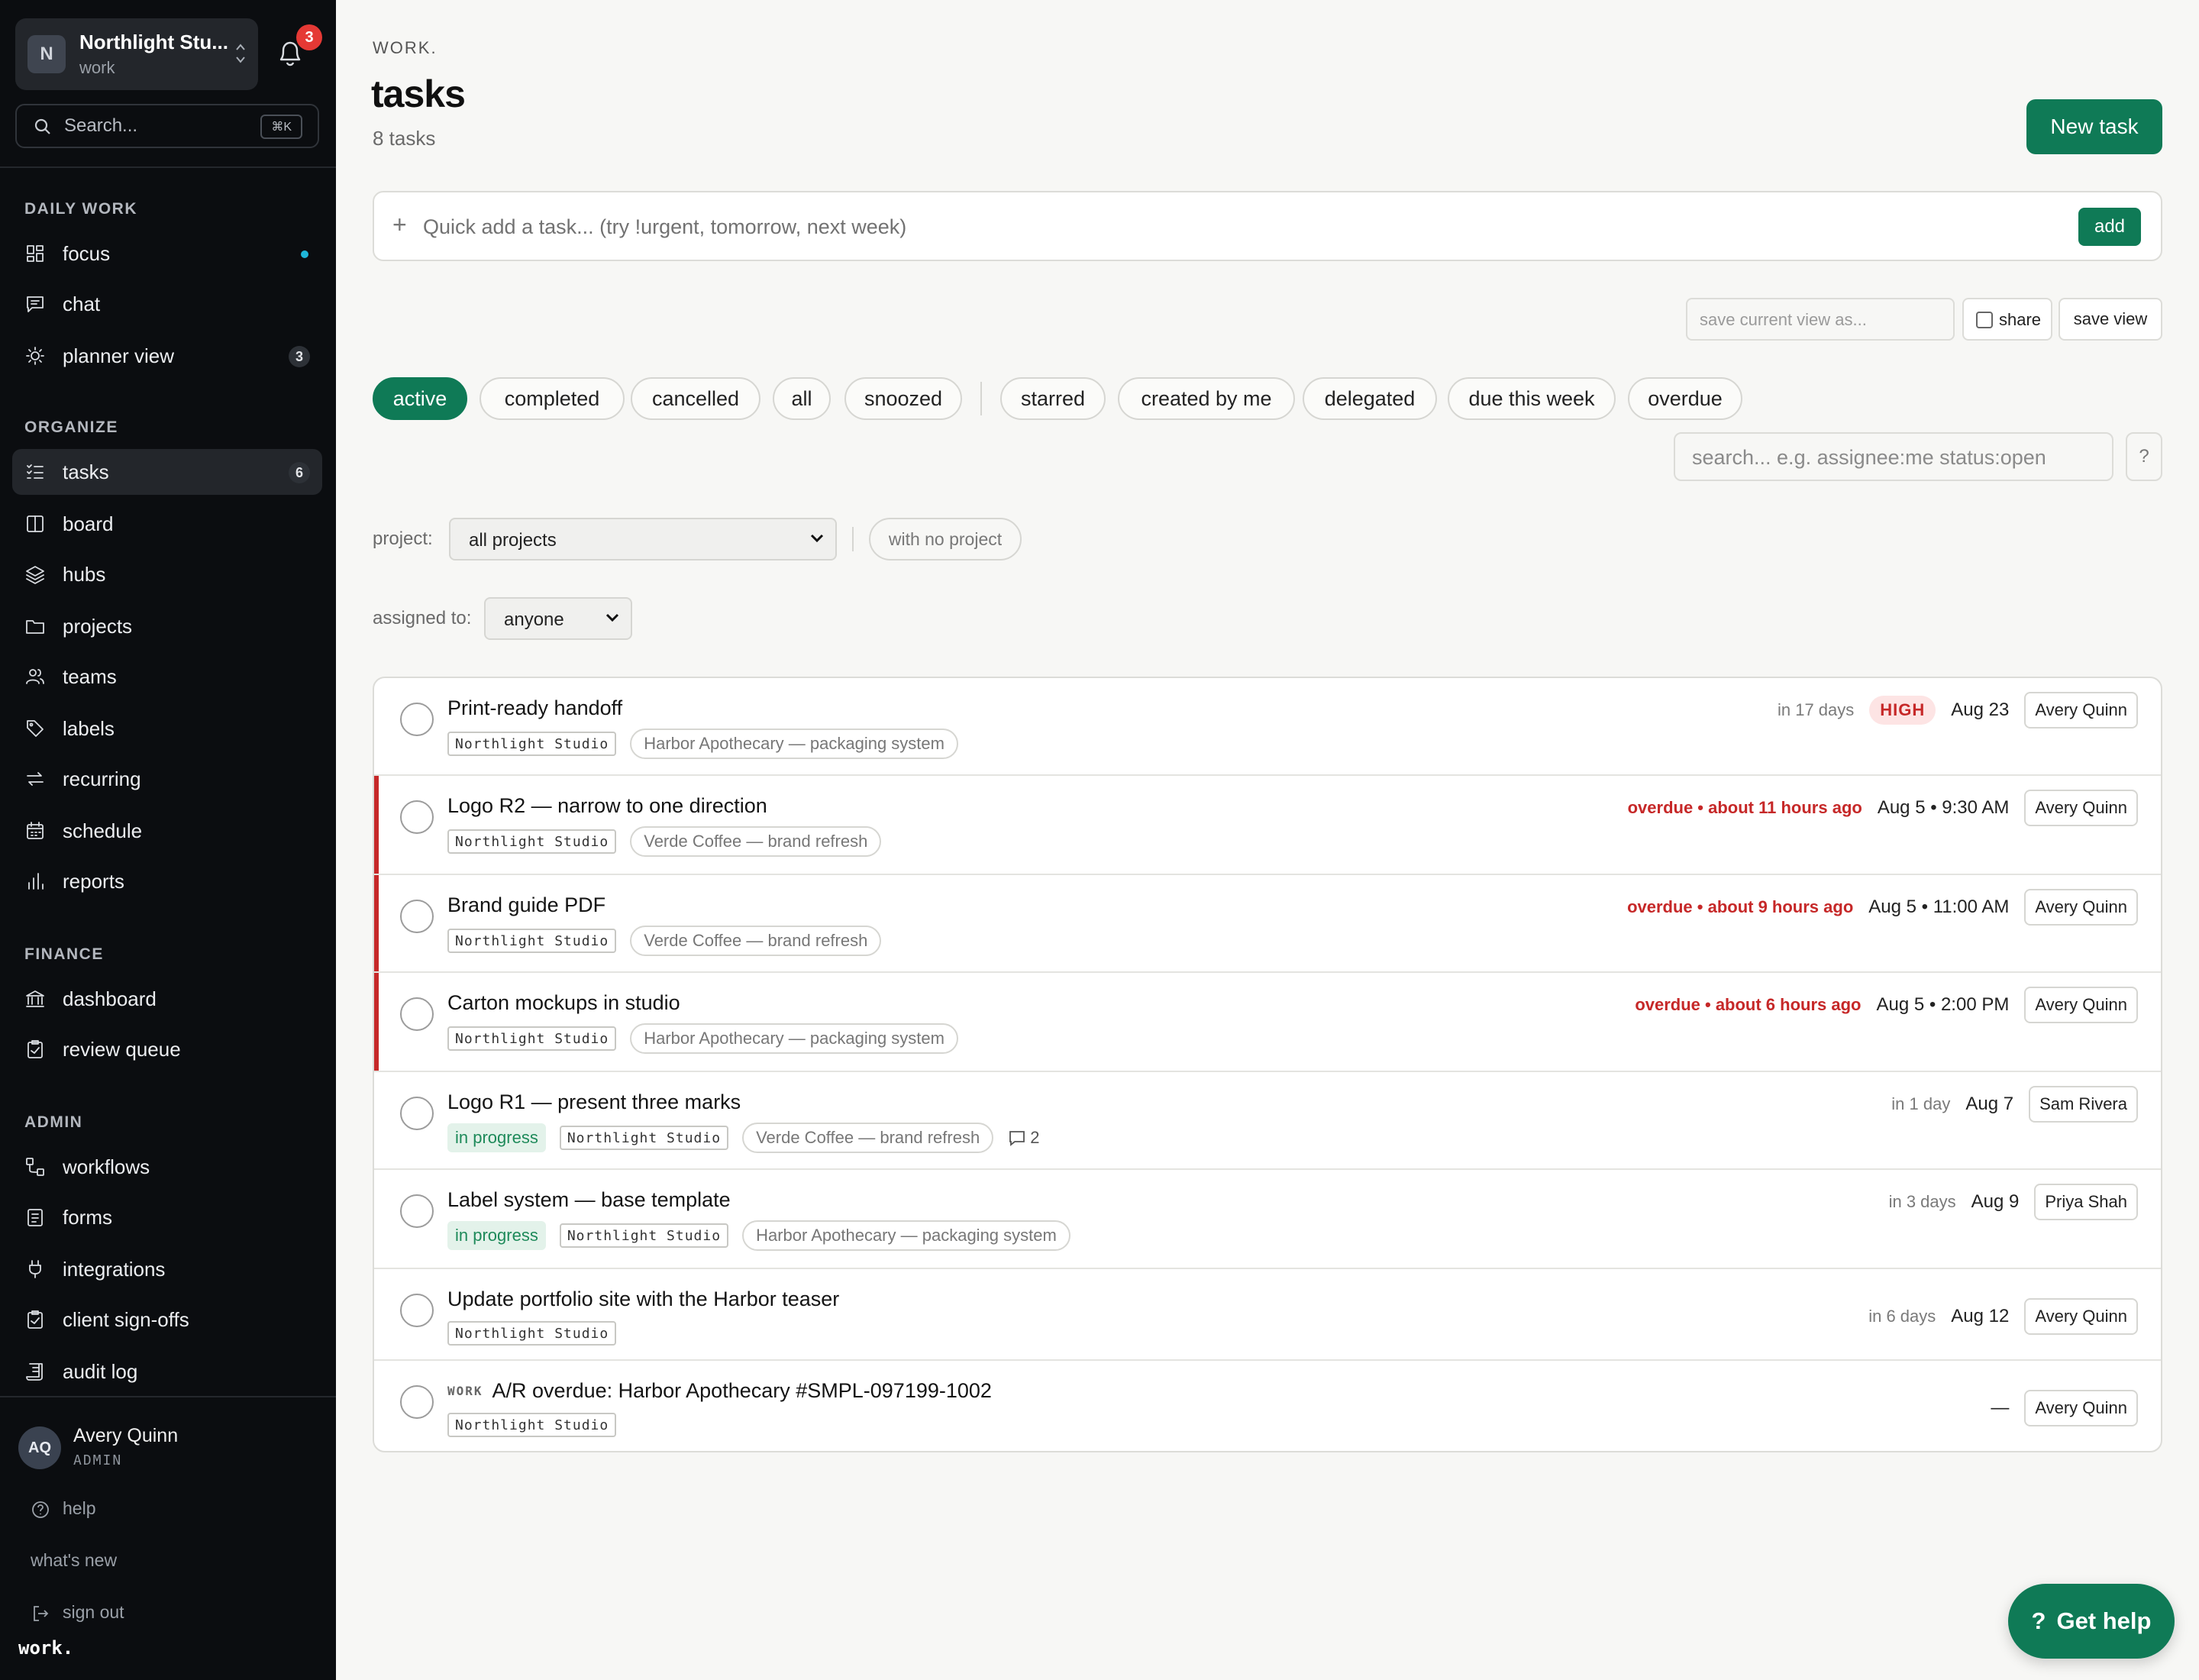 This screenshot has width=2199, height=1680. Describe the element at coordinates (167, 626) in the screenshot. I see `sidebar-item-projects: projects` at that location.